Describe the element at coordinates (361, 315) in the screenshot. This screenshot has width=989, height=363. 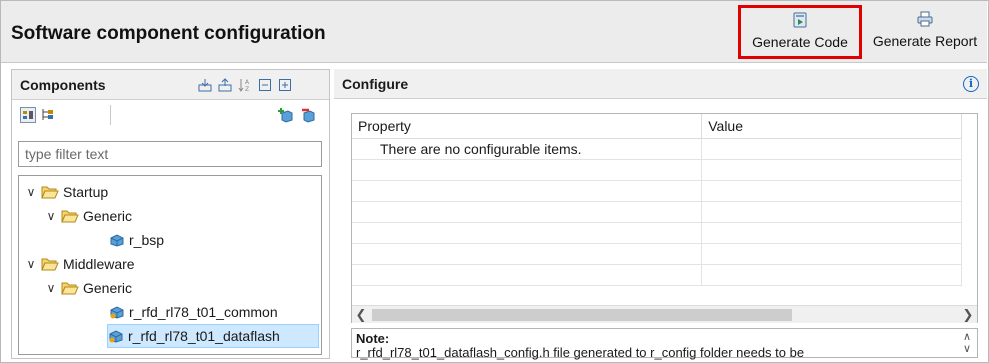
I see `scroll-left-icon: ❮` at that location.